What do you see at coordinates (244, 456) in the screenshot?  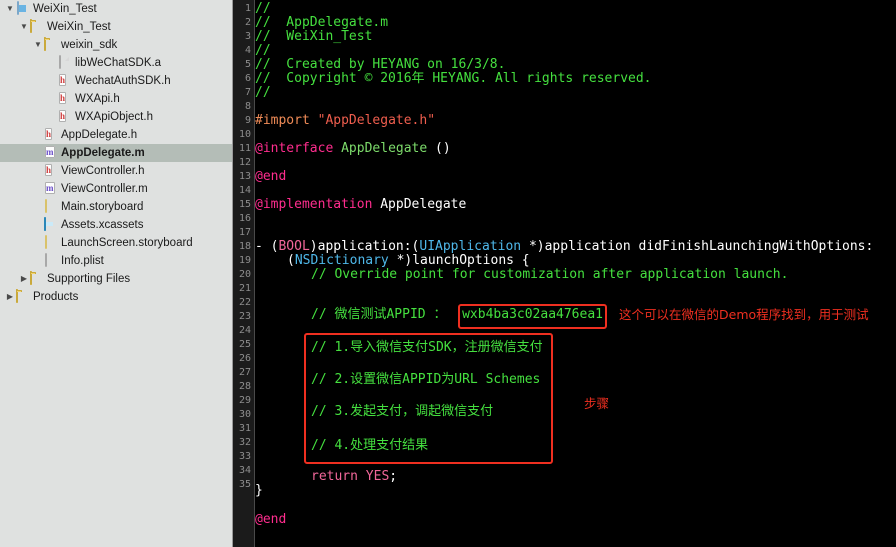 I see `line-number: 33` at bounding box center [244, 456].